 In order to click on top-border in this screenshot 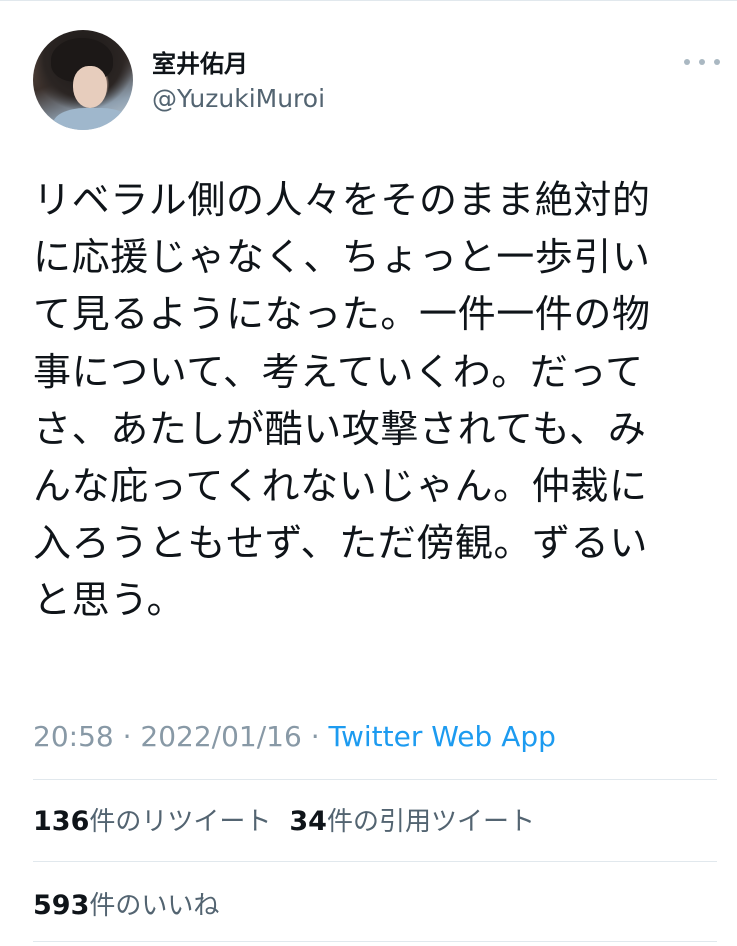, I will do `click(368, 0)`.